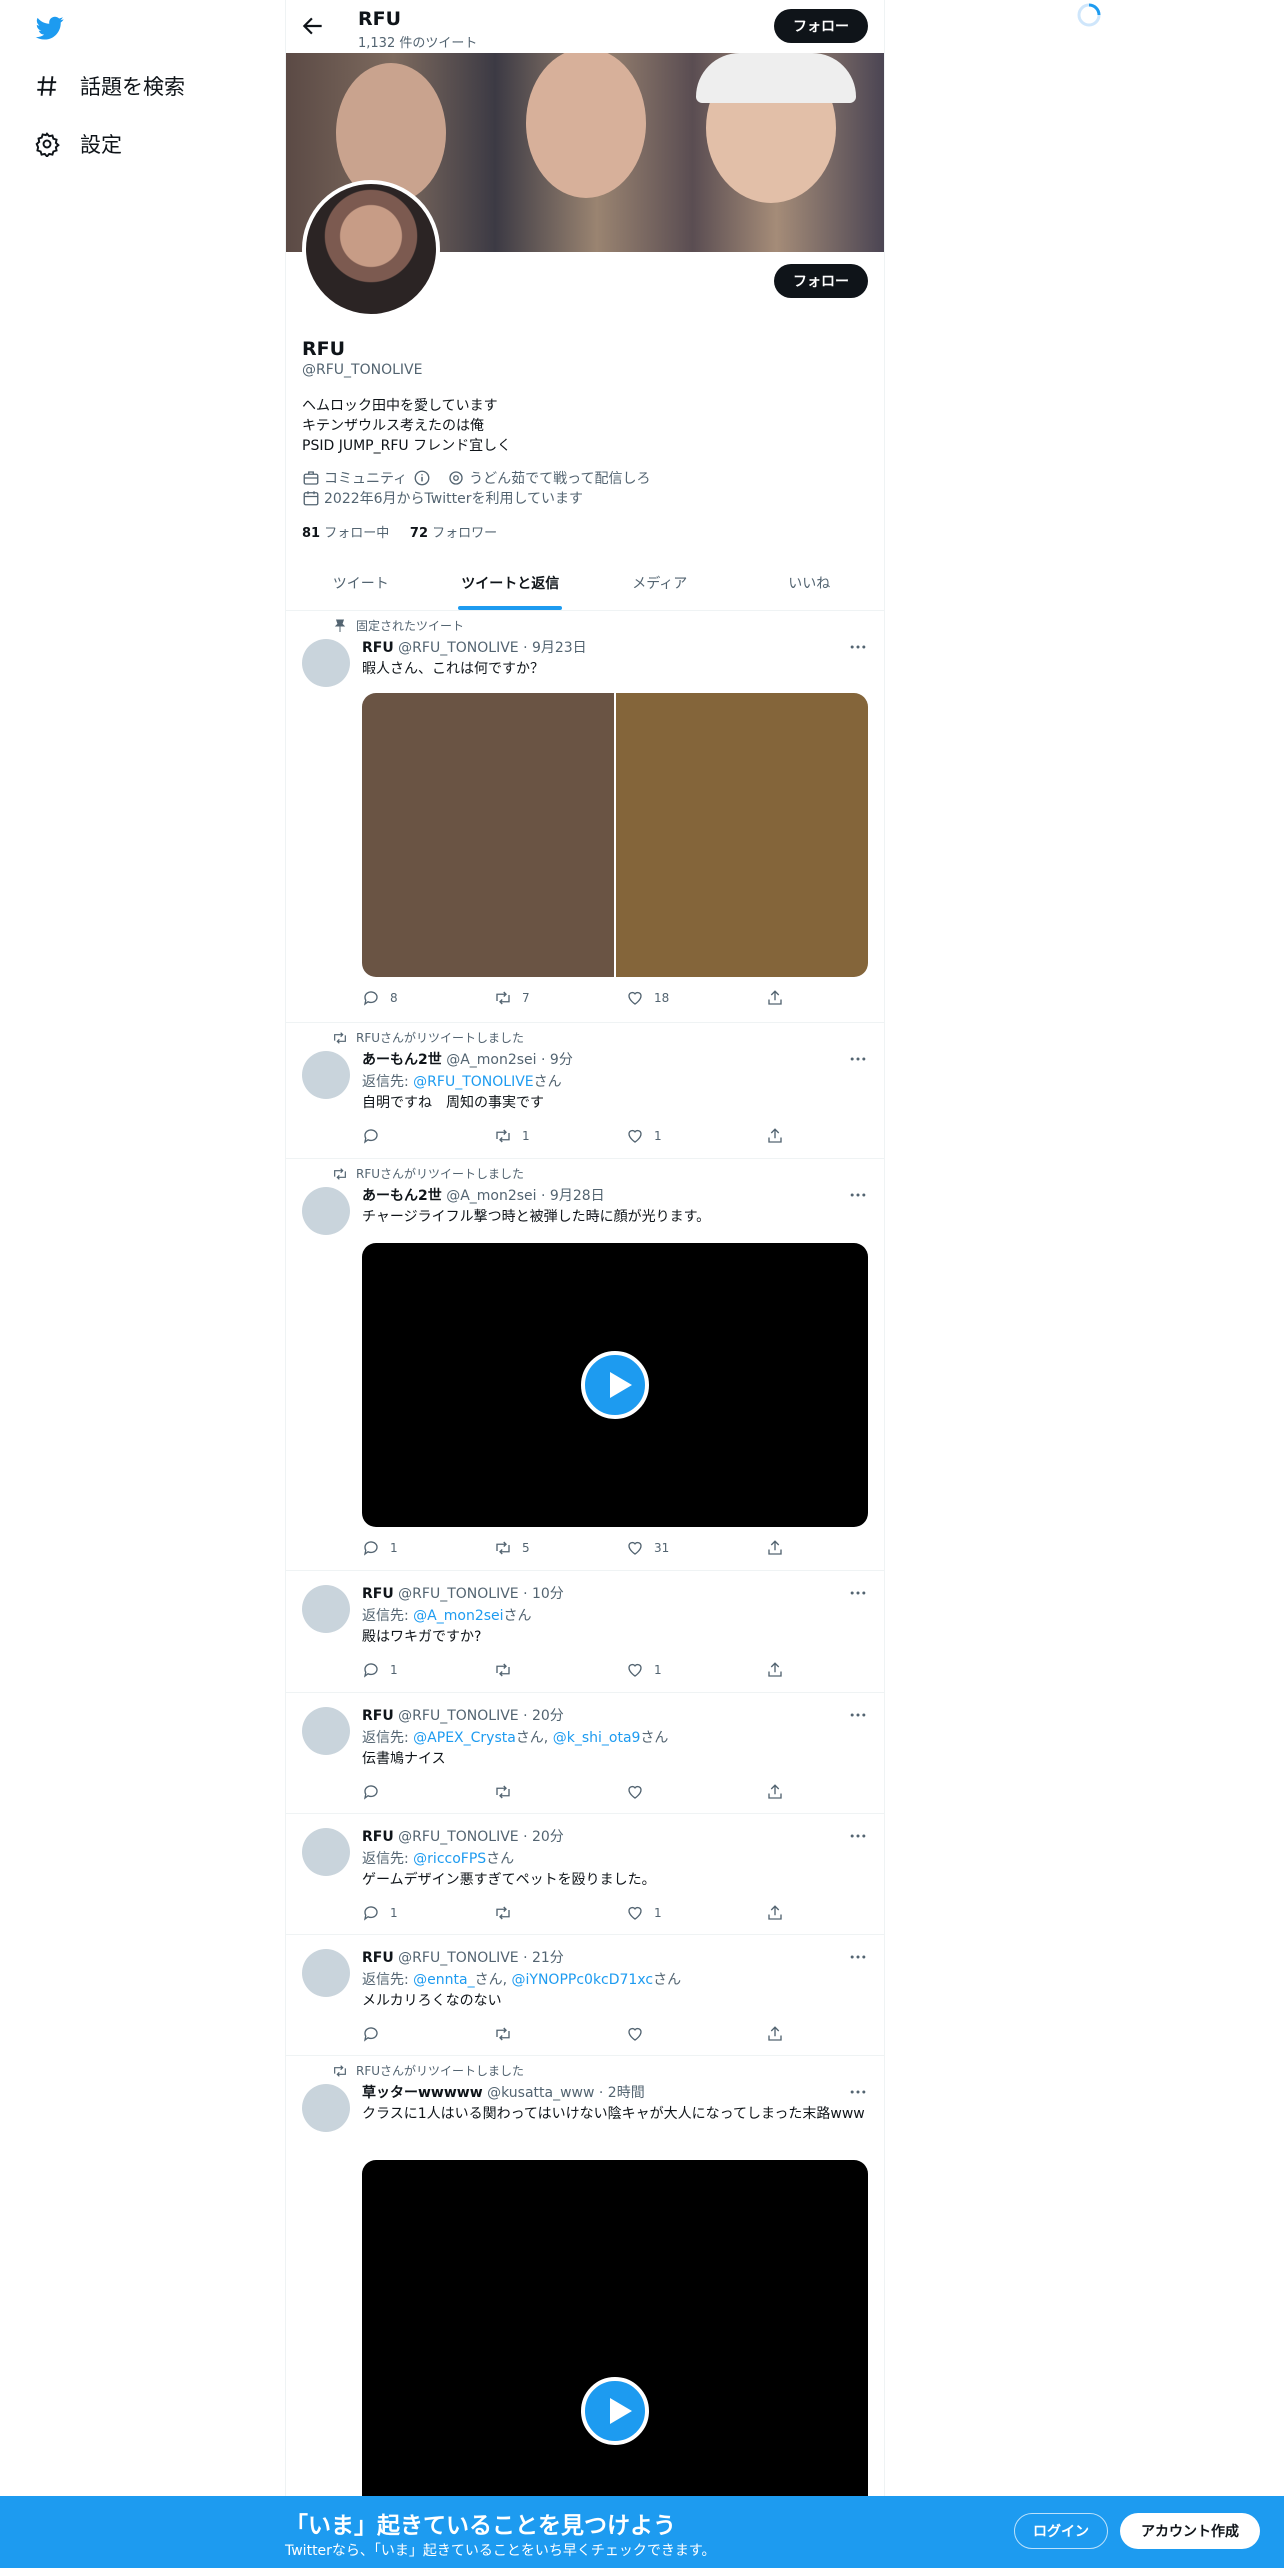  What do you see at coordinates (418, 43) in the screenshot?
I see `header-tweet-count: 1,132 件のツイート` at bounding box center [418, 43].